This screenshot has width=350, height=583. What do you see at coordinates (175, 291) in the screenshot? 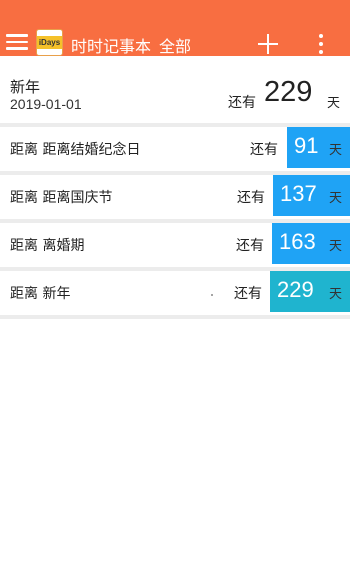
I see `event-row: 距离 新年 还有 229 天` at bounding box center [175, 291].